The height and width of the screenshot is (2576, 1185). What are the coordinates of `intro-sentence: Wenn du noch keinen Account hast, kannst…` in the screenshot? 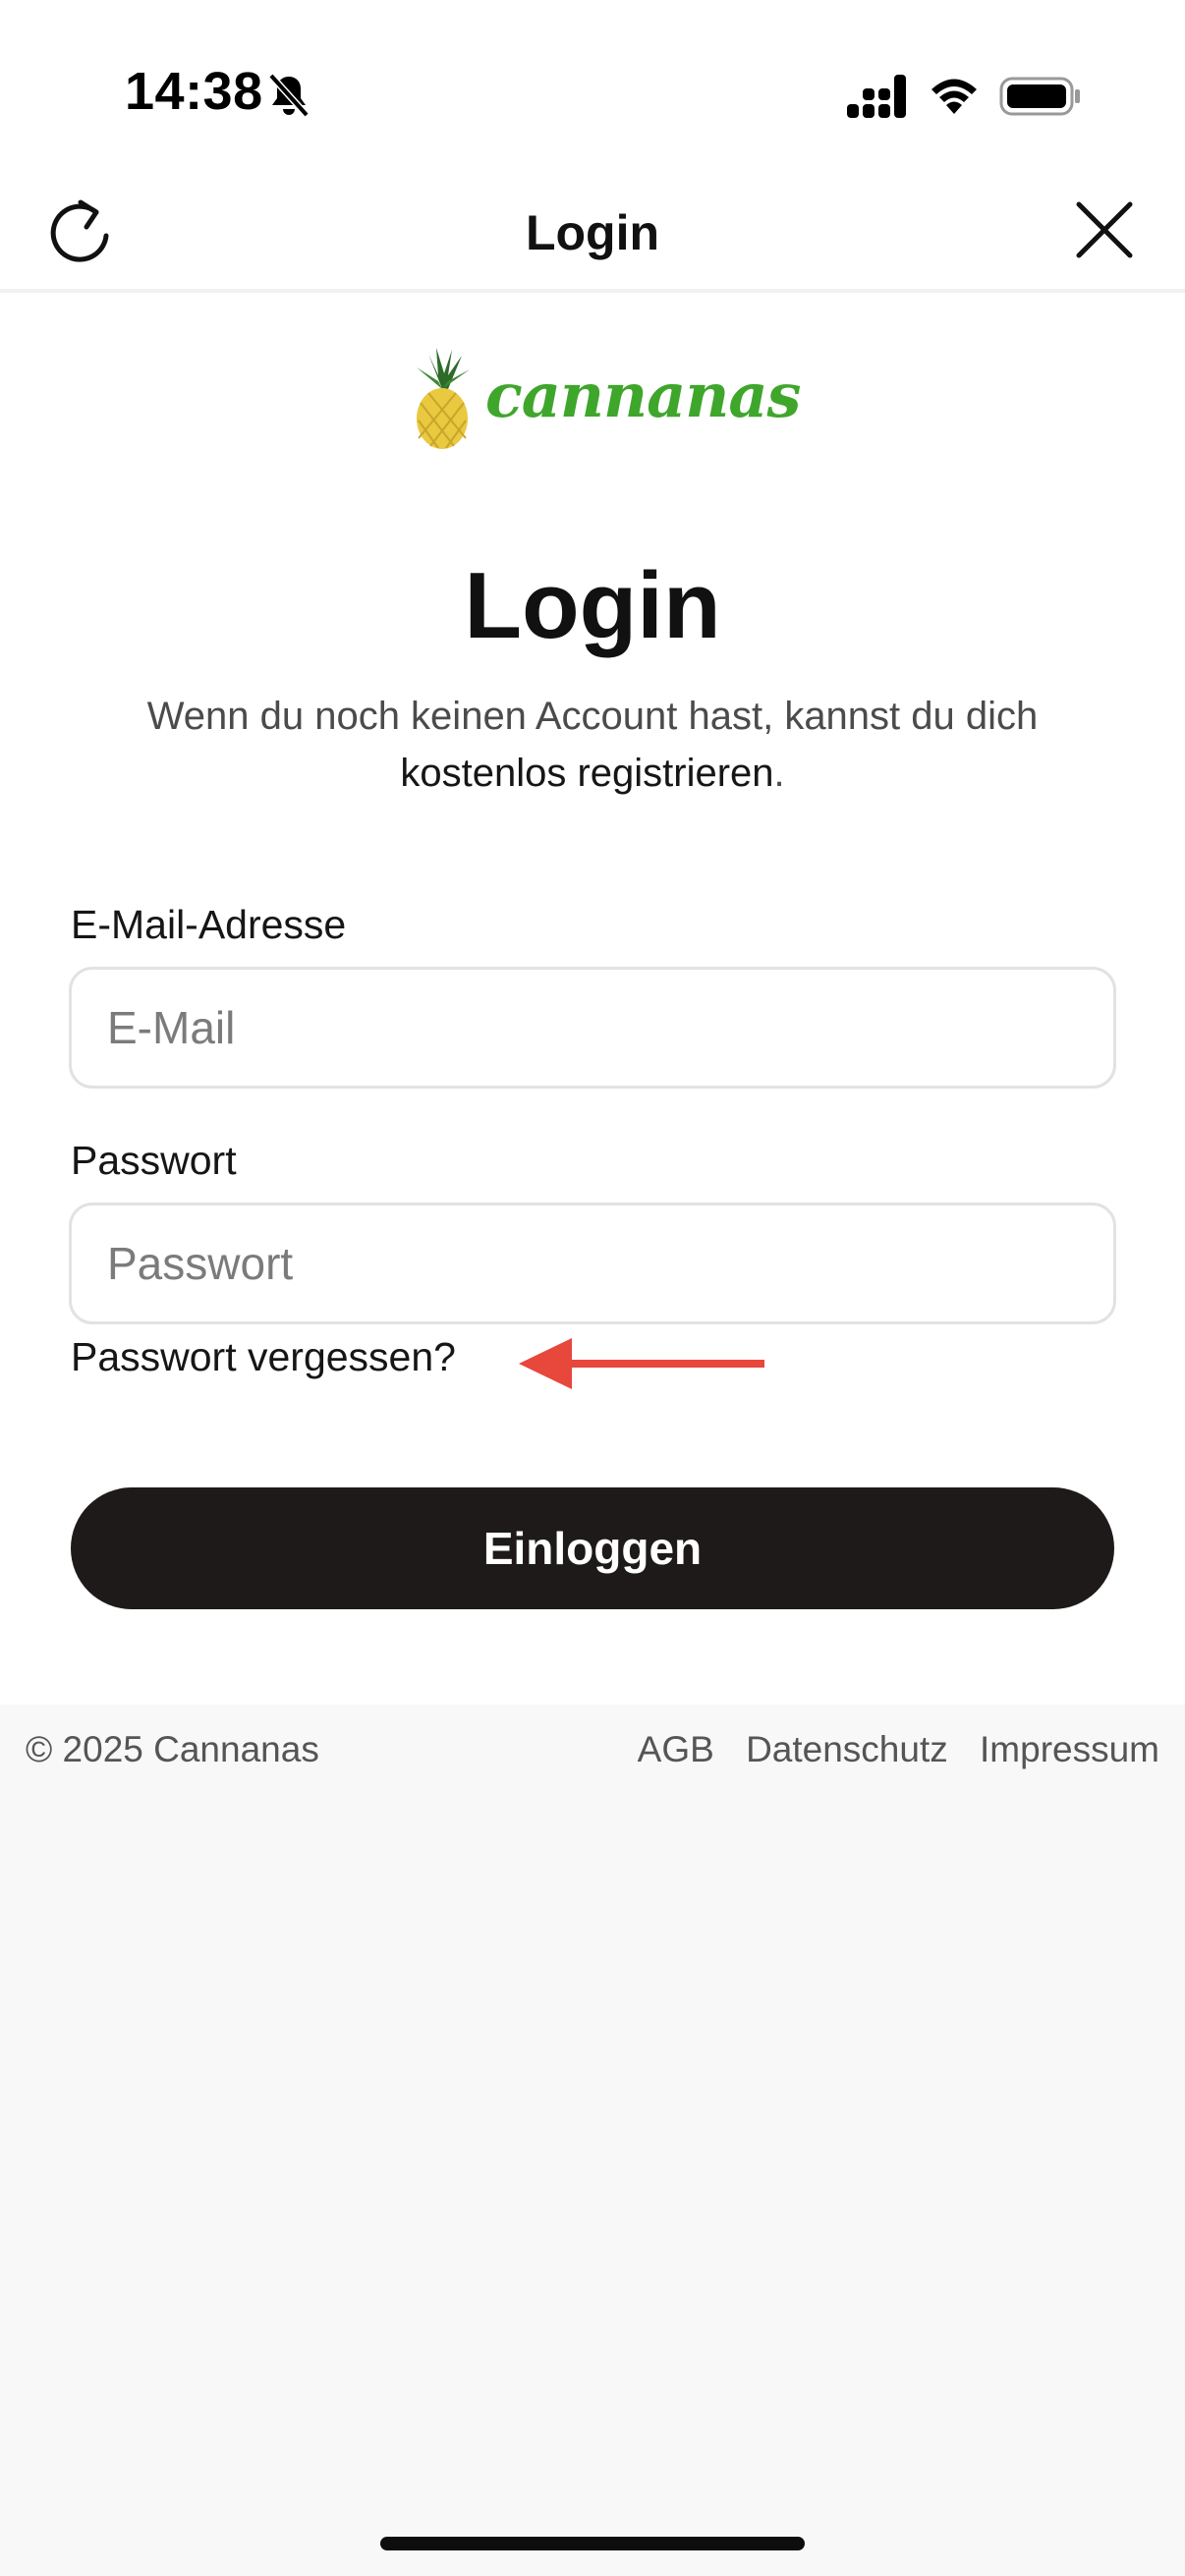 It's located at (592, 716).